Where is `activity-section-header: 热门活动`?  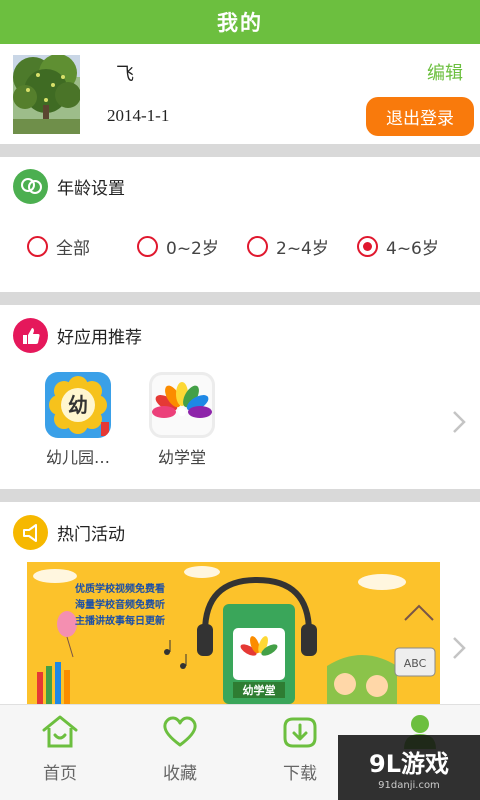
activity-section-header: 热门活动 is located at coordinates (69, 532).